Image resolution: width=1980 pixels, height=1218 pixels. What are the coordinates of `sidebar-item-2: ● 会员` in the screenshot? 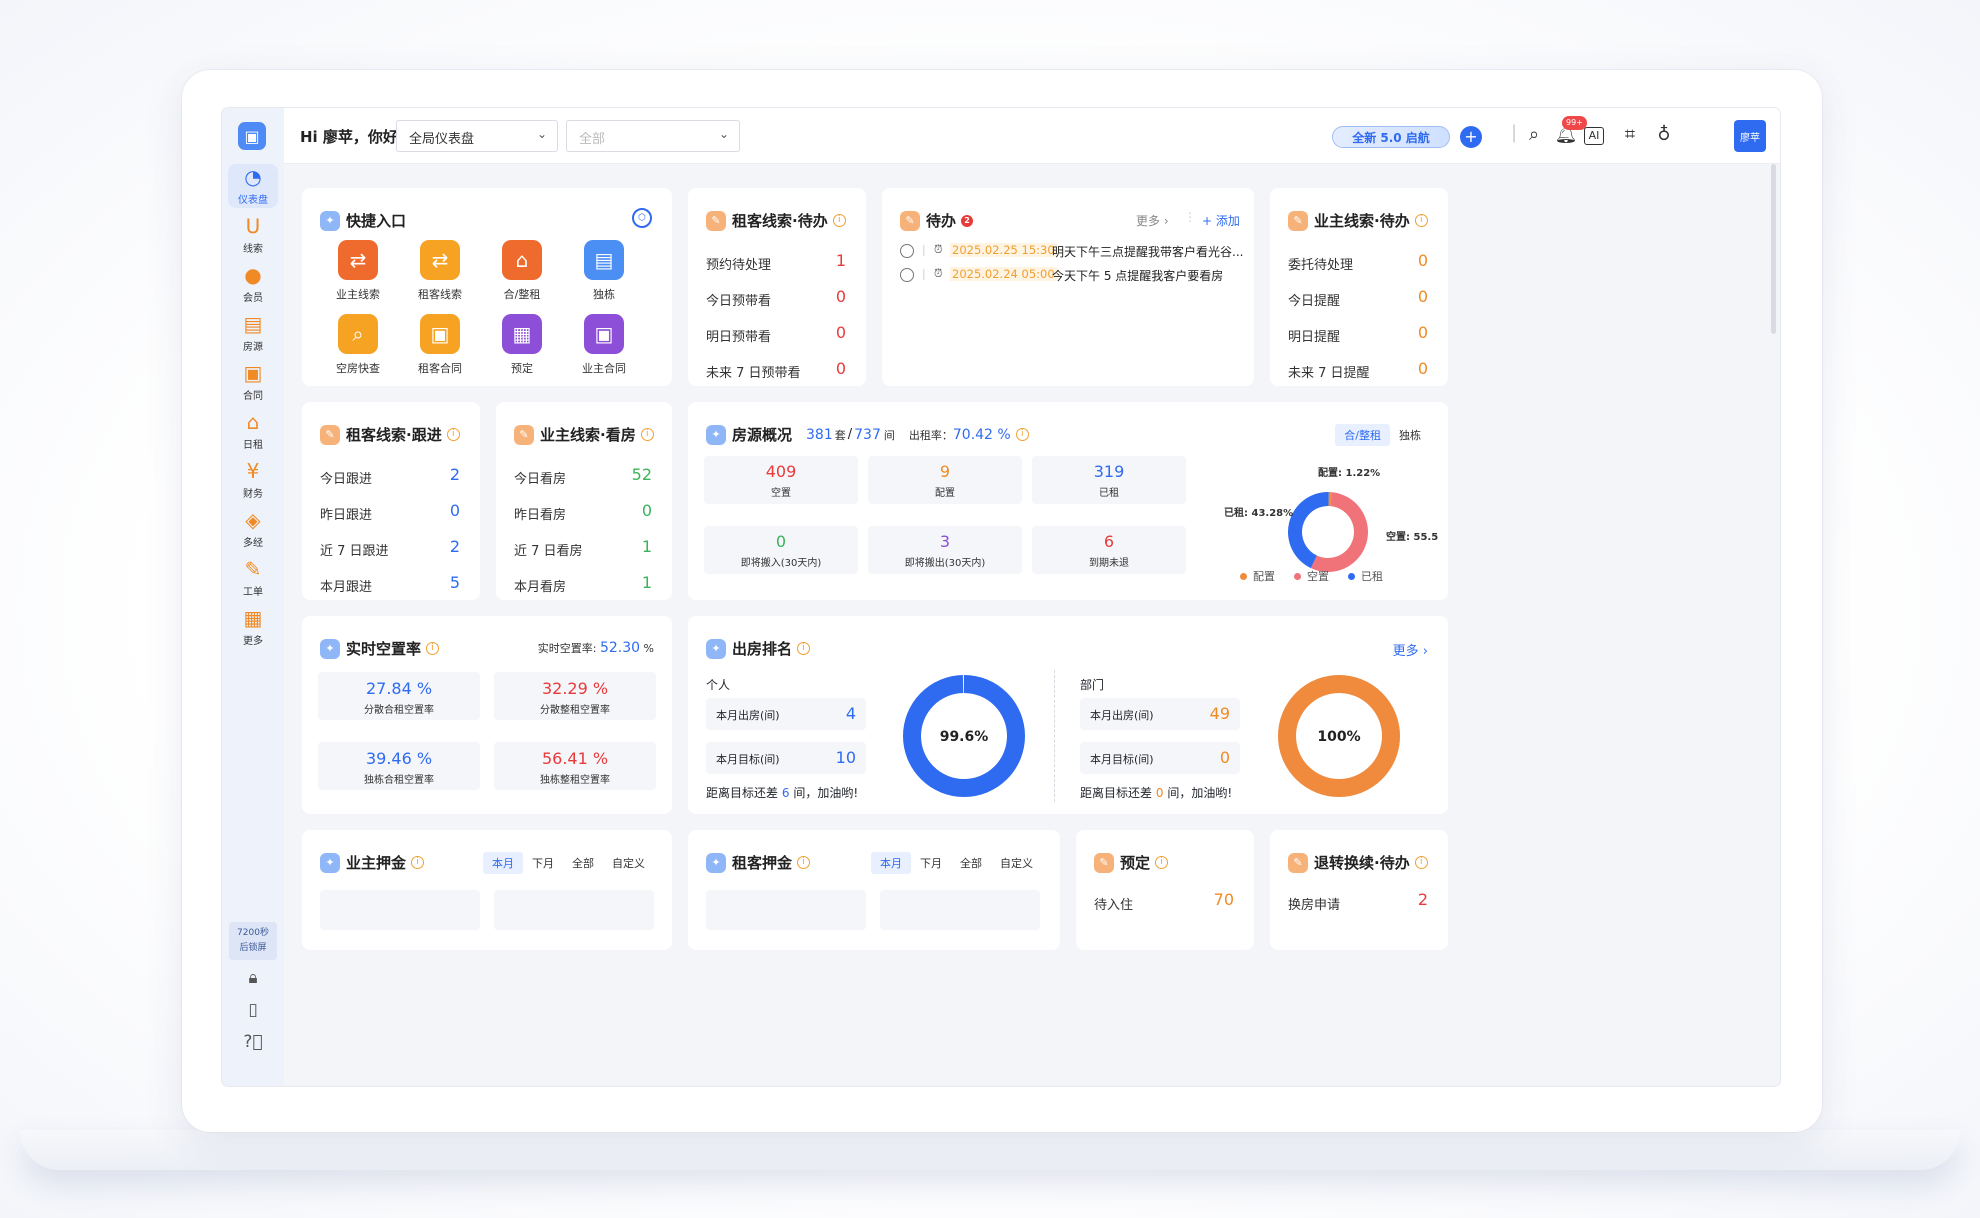 It's located at (253, 284).